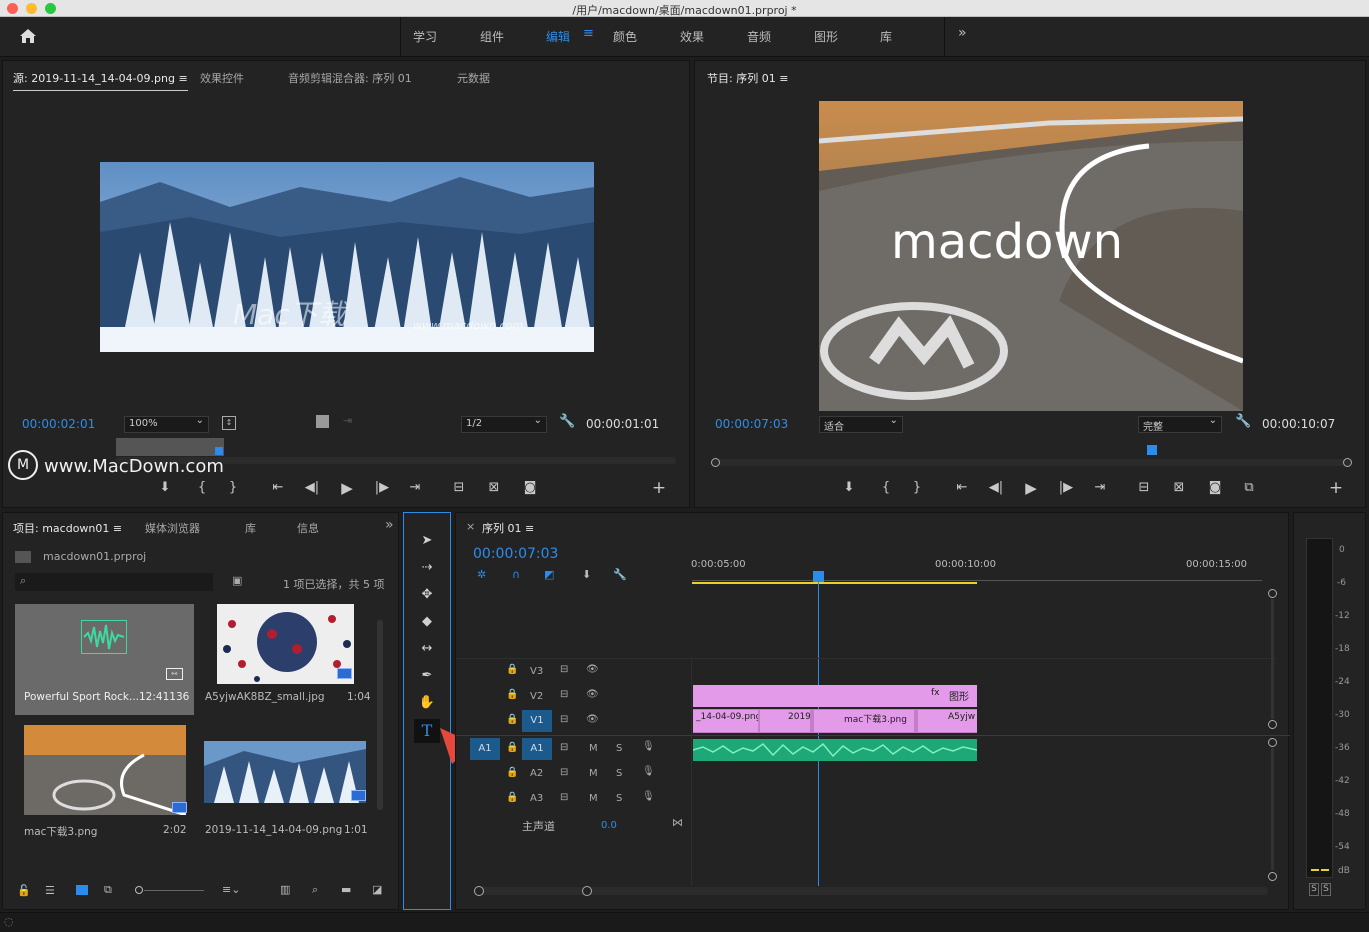  I want to click on tab-metadata: 元数据, so click(473, 78).